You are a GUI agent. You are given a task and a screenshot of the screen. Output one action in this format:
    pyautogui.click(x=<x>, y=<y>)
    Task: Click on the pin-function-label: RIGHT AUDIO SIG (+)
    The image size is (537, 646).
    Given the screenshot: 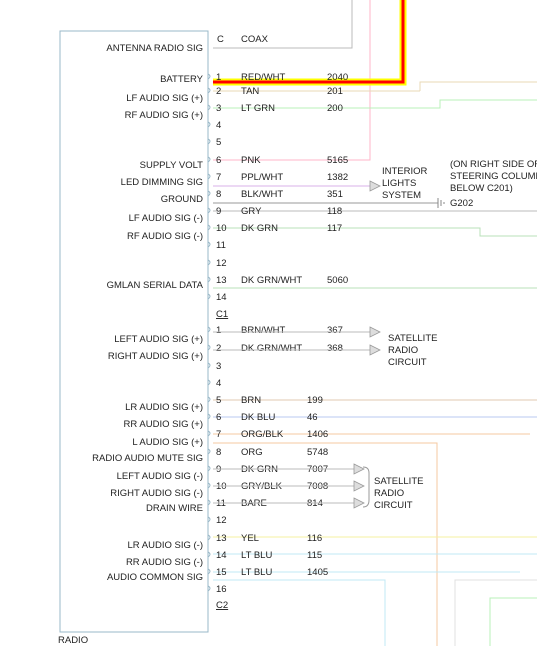 What is the action you would take?
    pyautogui.click(x=155, y=356)
    